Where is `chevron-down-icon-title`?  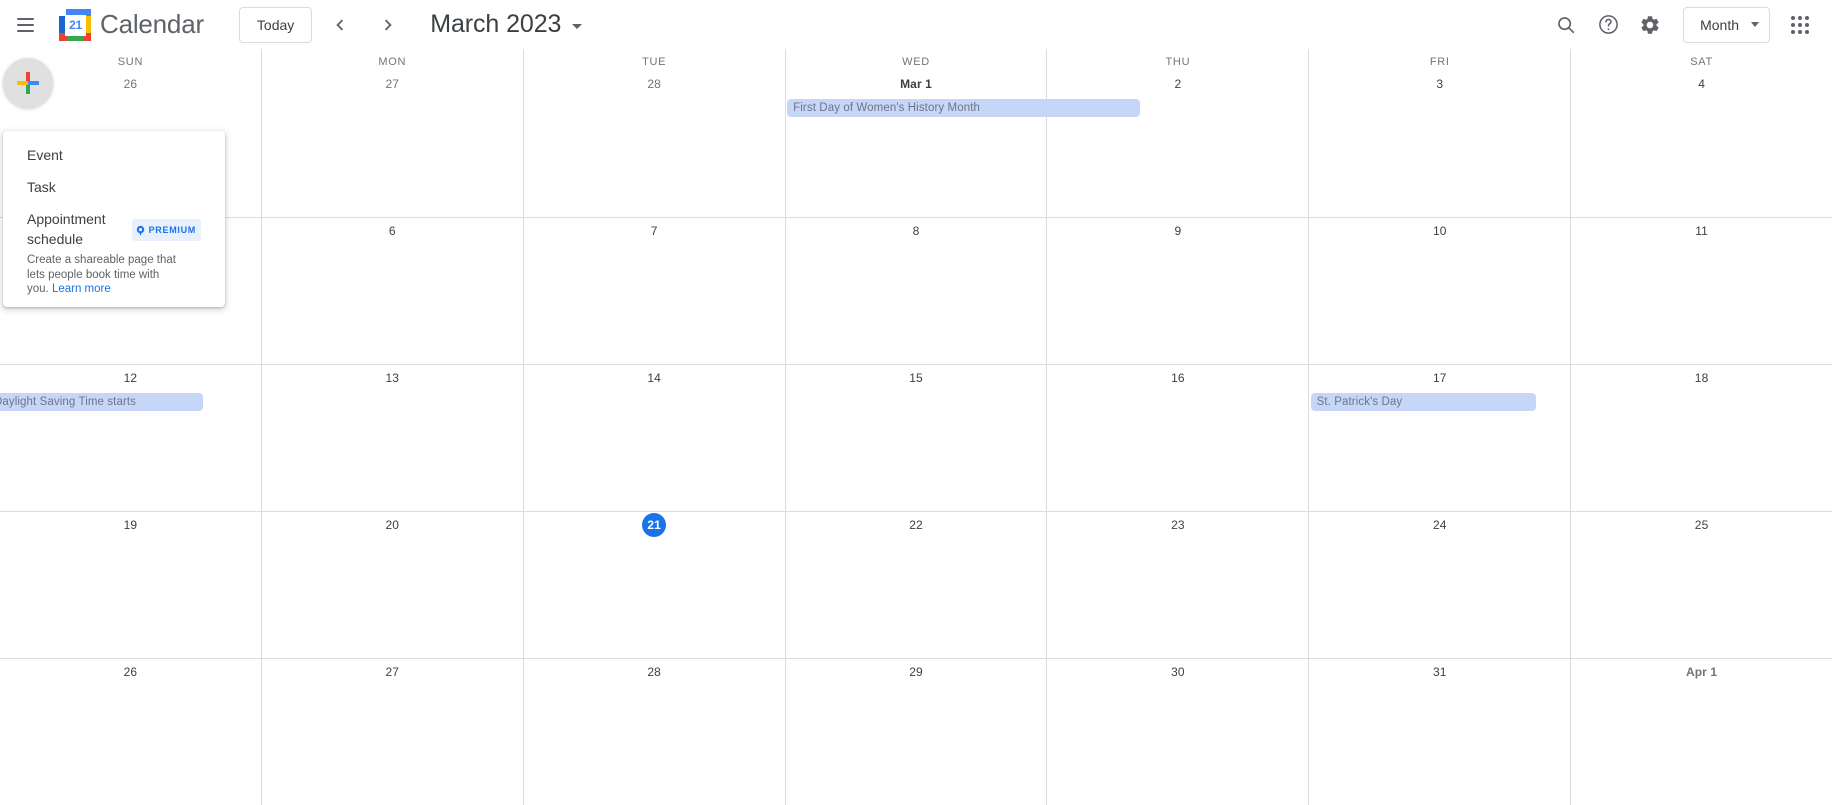 chevron-down-icon-title is located at coordinates (577, 26).